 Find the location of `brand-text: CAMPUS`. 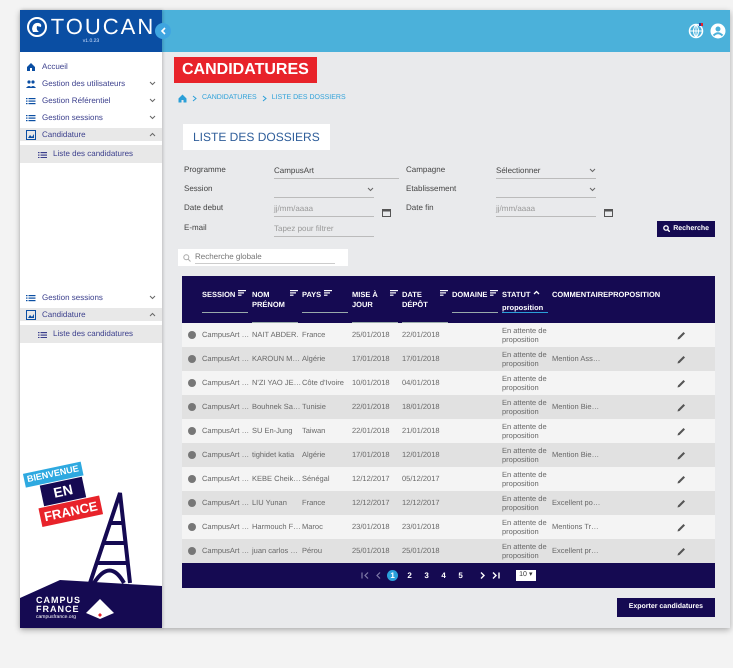

brand-text: CAMPUS is located at coordinates (59, 600).